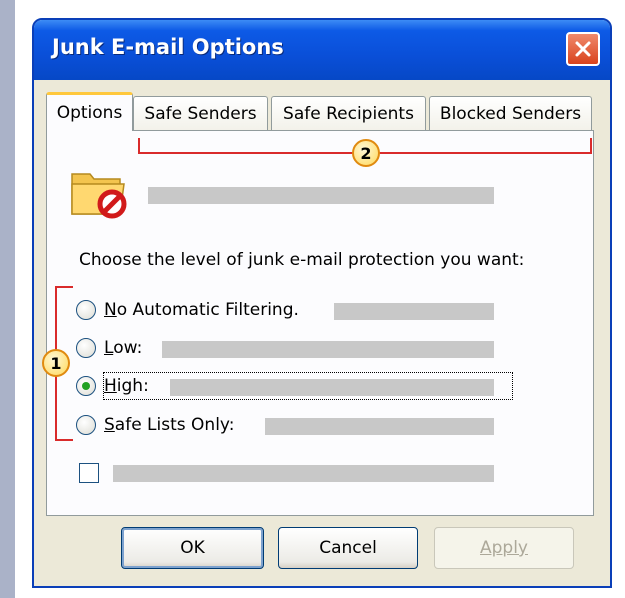 Image resolution: width=625 pixels, height=598 pixels. What do you see at coordinates (126, 386) in the screenshot?
I see `radio-label: High:` at bounding box center [126, 386].